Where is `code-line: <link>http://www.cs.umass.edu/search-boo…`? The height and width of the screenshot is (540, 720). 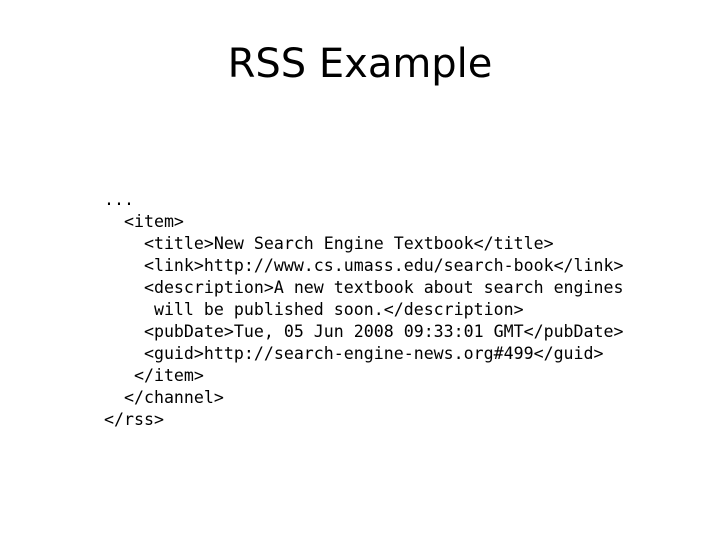
code-line: <link>http://www.cs.umass.edu/search-boo… is located at coordinates (364, 265).